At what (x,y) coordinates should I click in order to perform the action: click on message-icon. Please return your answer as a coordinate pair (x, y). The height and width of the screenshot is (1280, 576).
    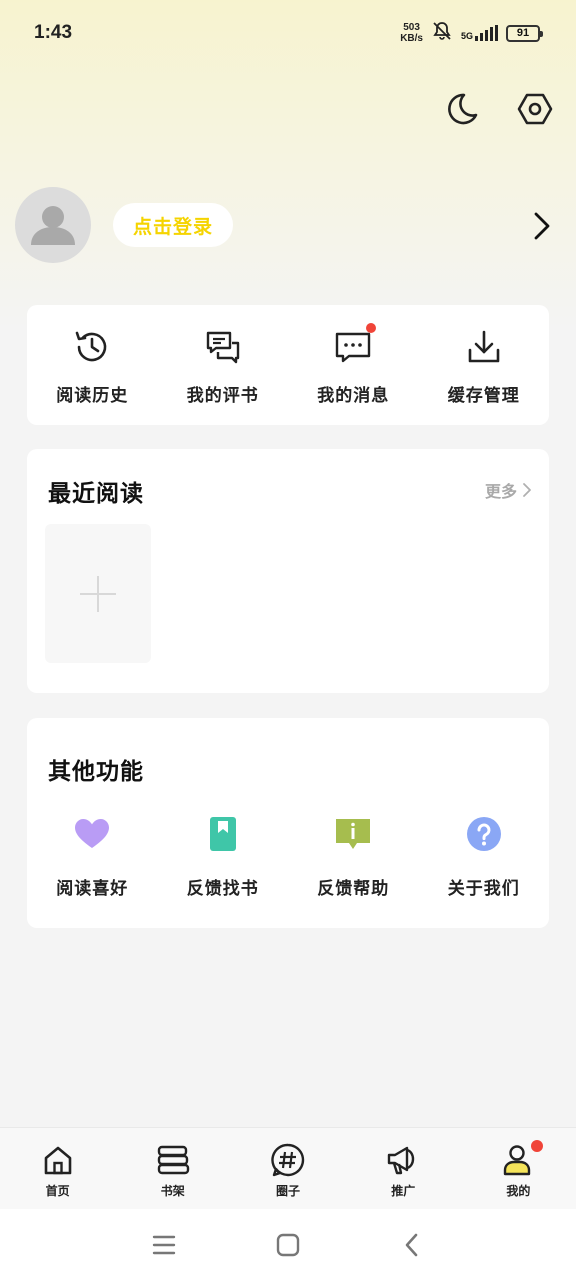
    Looking at the image, I should click on (353, 347).